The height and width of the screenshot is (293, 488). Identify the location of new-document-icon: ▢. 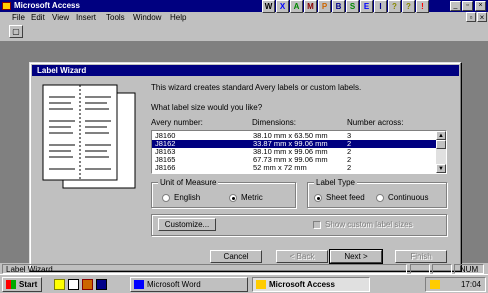
(16, 31).